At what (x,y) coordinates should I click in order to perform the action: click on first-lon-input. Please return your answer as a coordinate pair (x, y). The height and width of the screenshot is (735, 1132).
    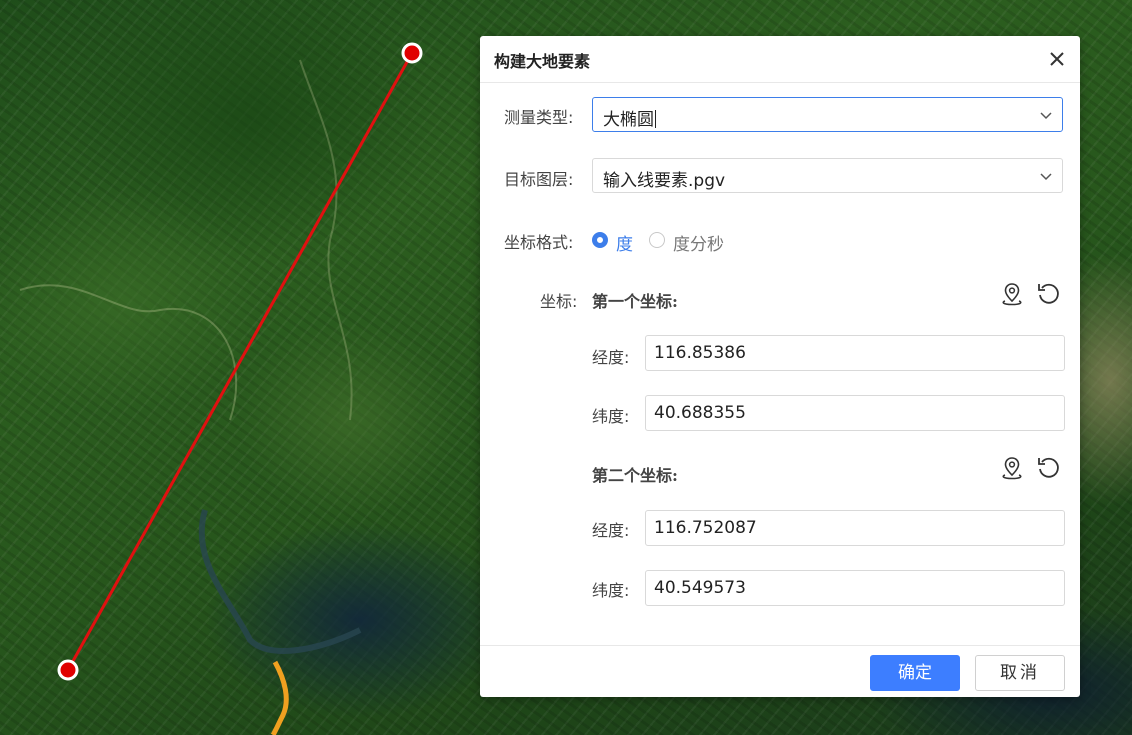
    Looking at the image, I should click on (855, 353).